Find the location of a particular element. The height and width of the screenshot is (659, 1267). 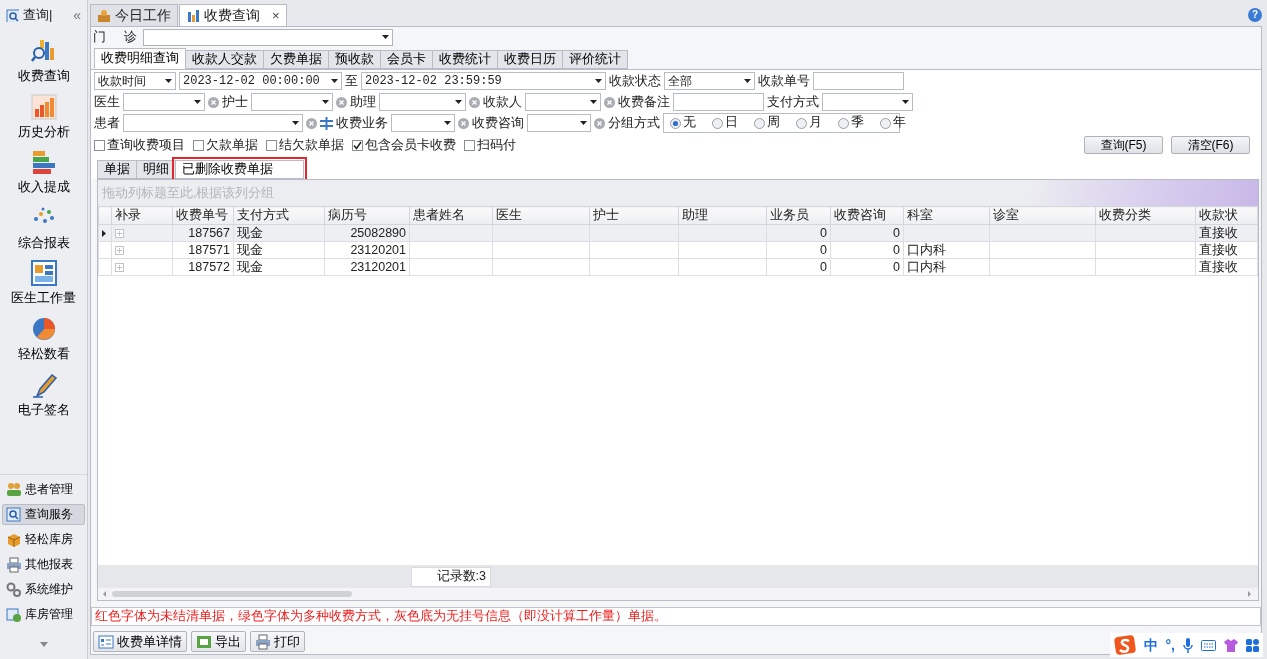

storage-icon is located at coordinates (14, 614).